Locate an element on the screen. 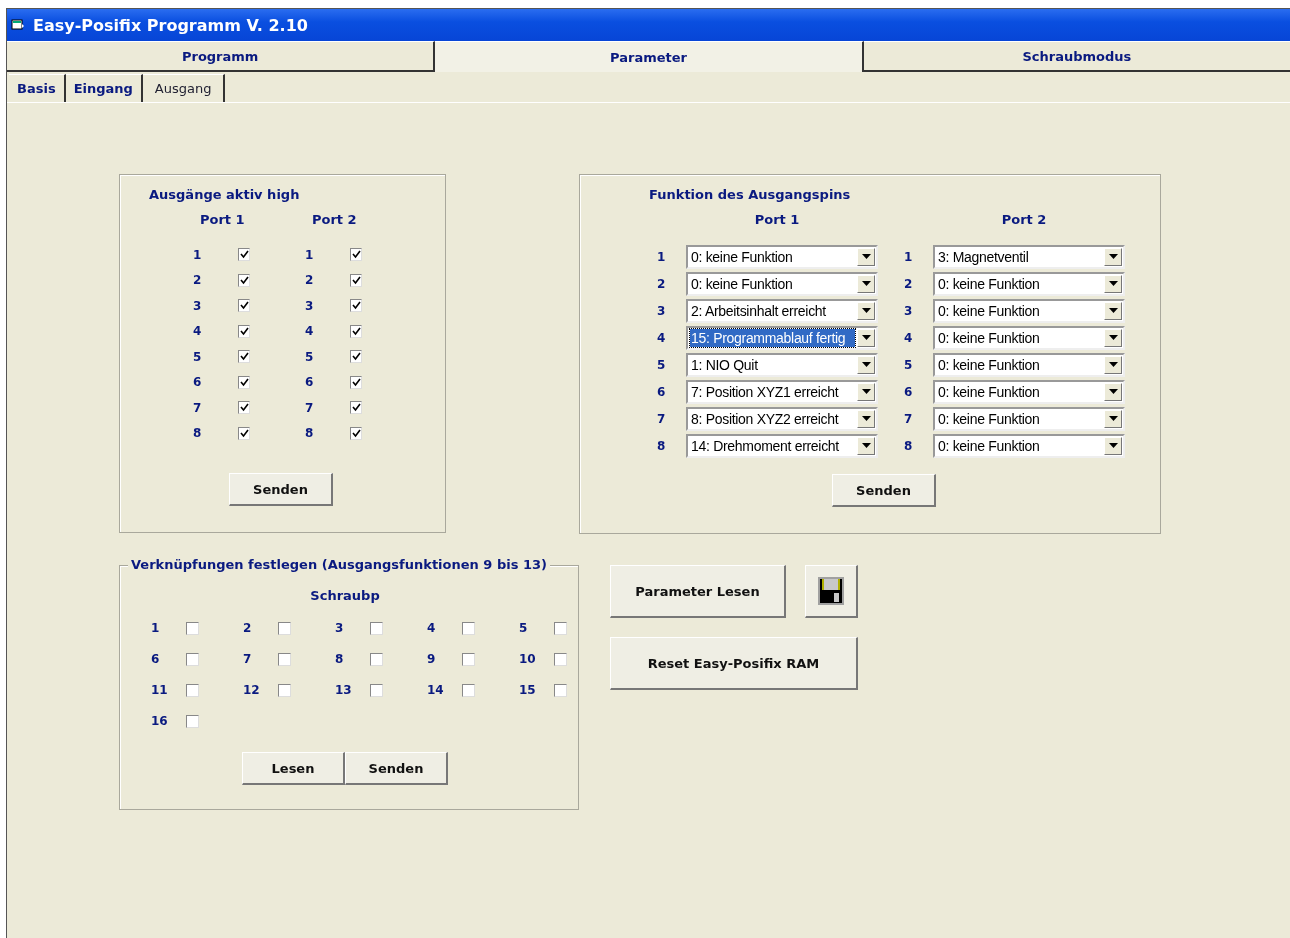  link-number: 10 is located at coordinates (528, 659).